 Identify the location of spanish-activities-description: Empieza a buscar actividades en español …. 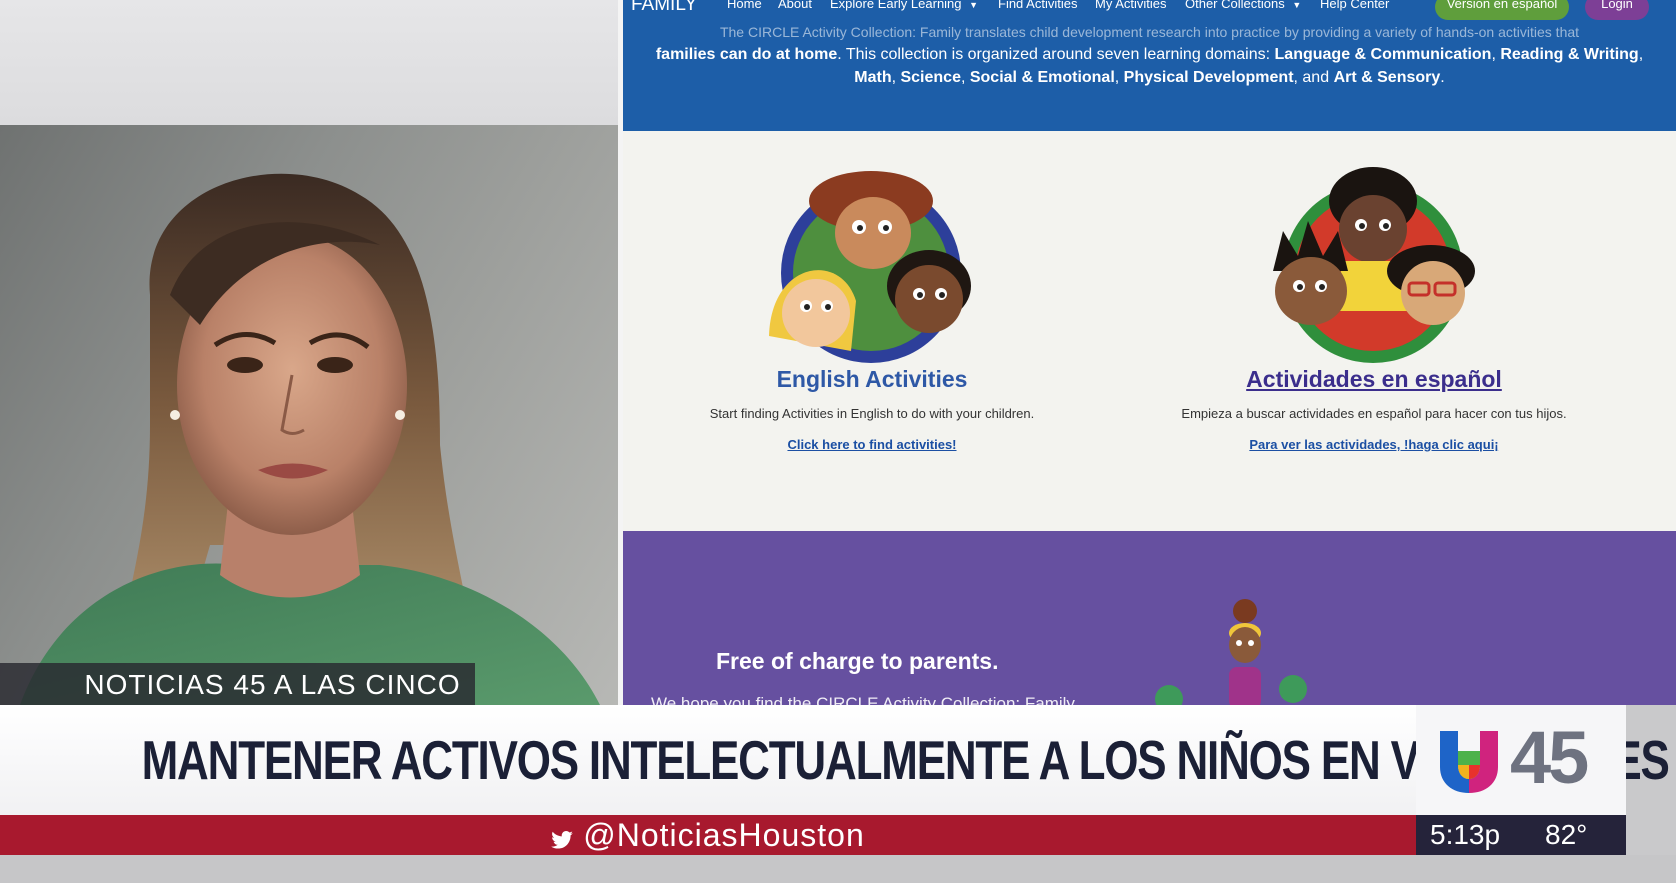
(1374, 413).